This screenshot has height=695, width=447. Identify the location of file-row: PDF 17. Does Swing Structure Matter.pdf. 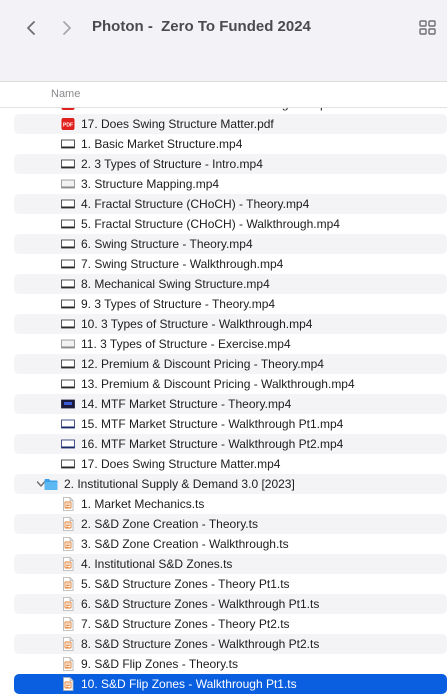
(230, 124).